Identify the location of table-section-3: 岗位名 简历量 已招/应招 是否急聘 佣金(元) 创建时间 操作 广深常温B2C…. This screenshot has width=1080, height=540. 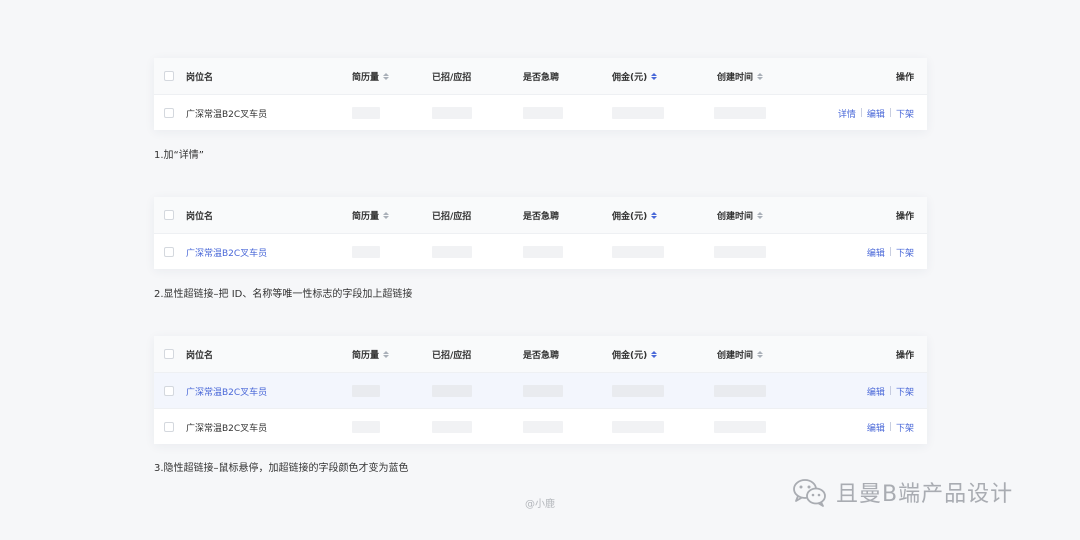
(540, 390).